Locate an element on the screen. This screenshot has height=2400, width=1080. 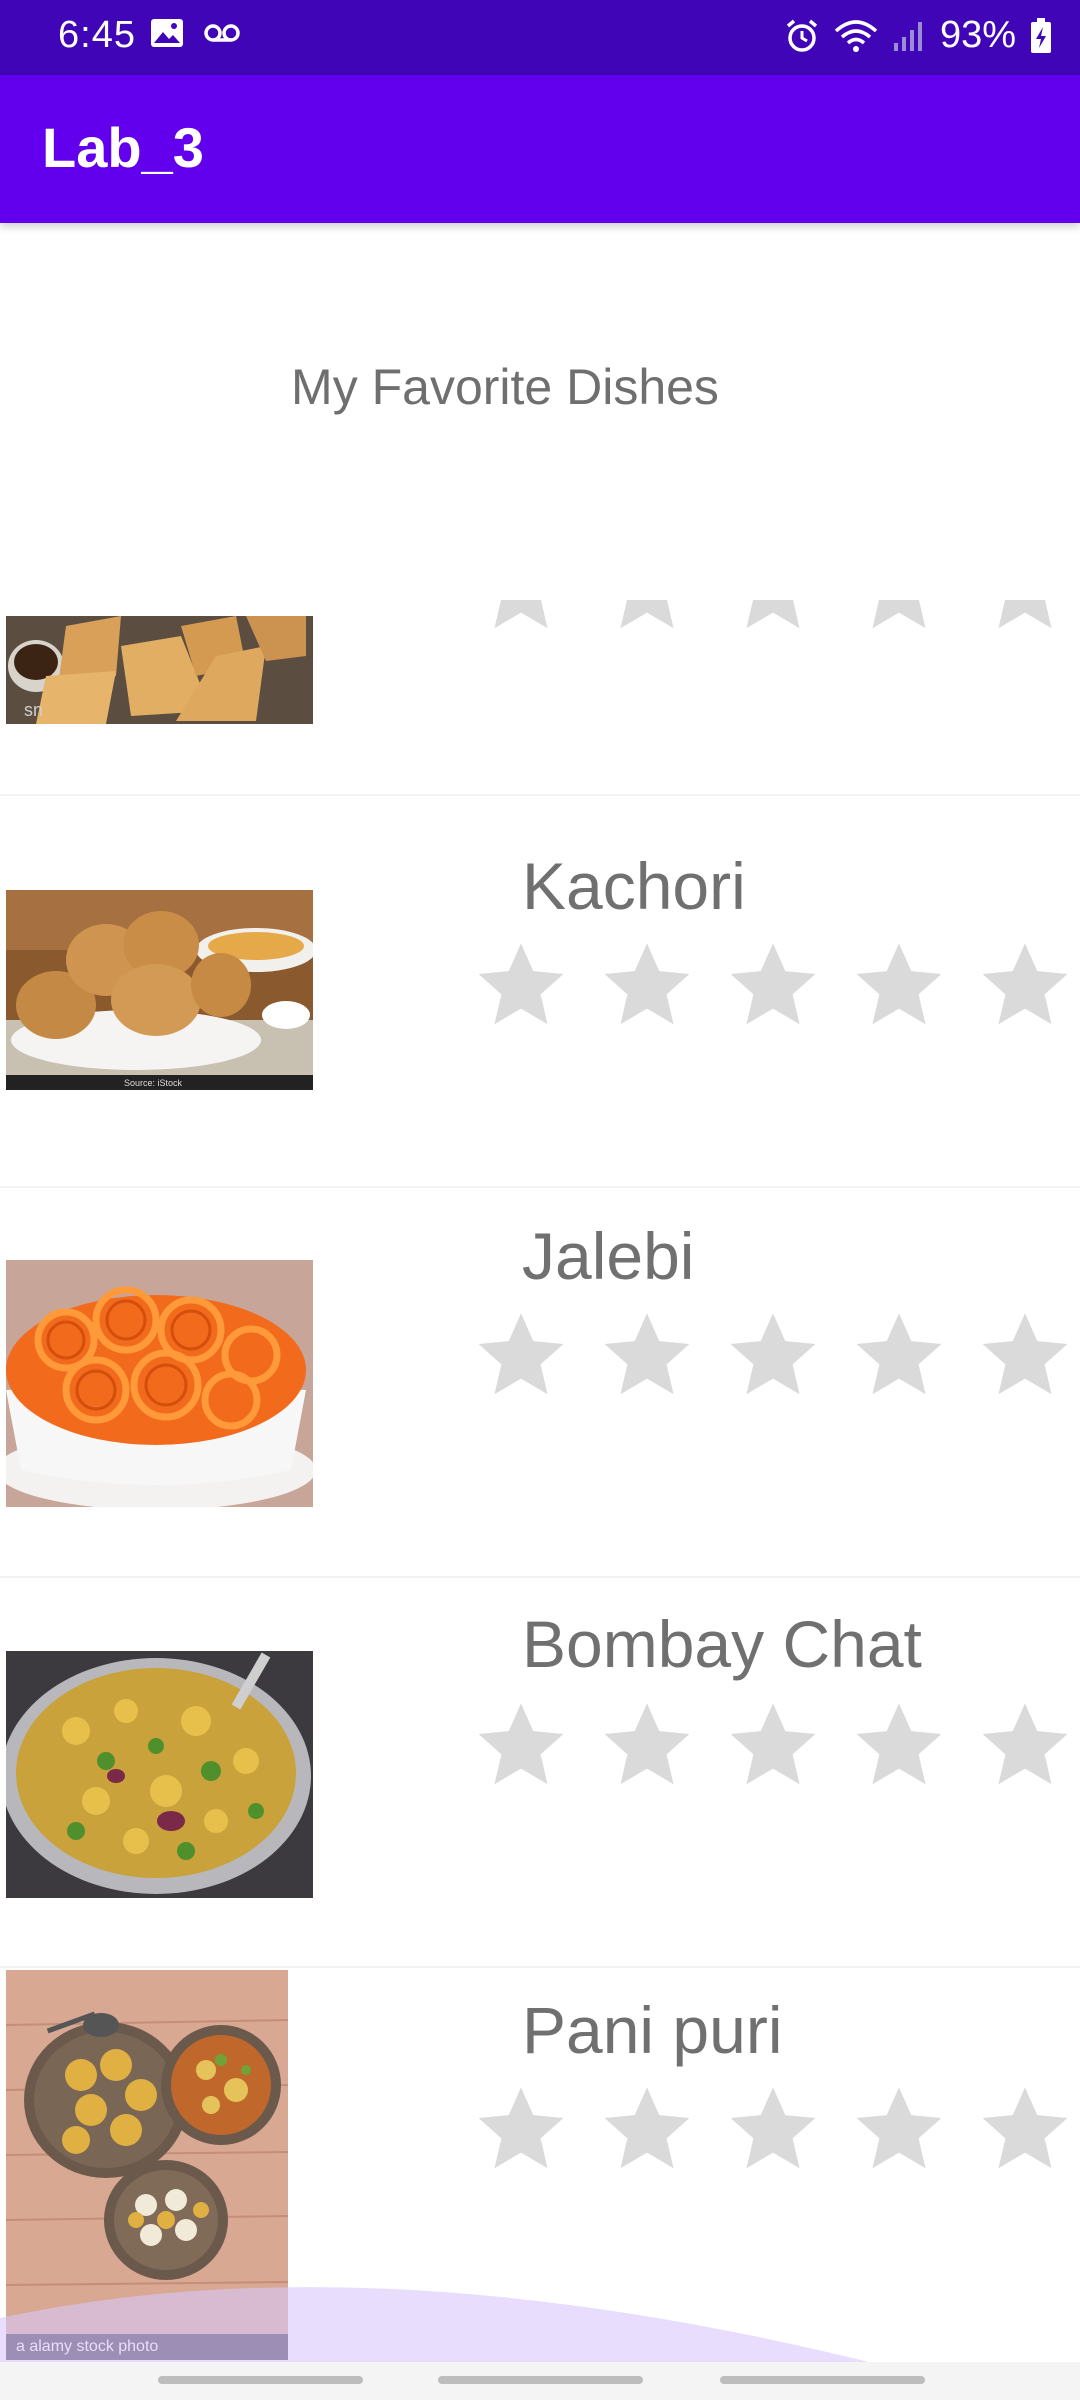
pani-puri-image: a alamy stock photo is located at coordinates (147, 2165).